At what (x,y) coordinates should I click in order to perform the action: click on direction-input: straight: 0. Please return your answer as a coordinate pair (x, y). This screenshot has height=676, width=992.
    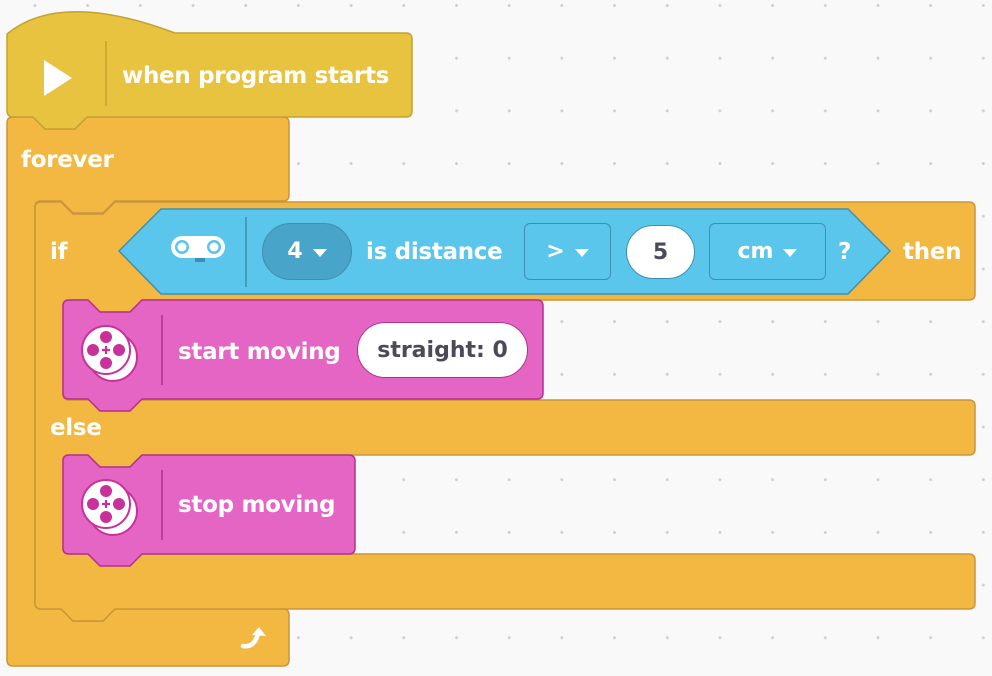
    Looking at the image, I should click on (442, 350).